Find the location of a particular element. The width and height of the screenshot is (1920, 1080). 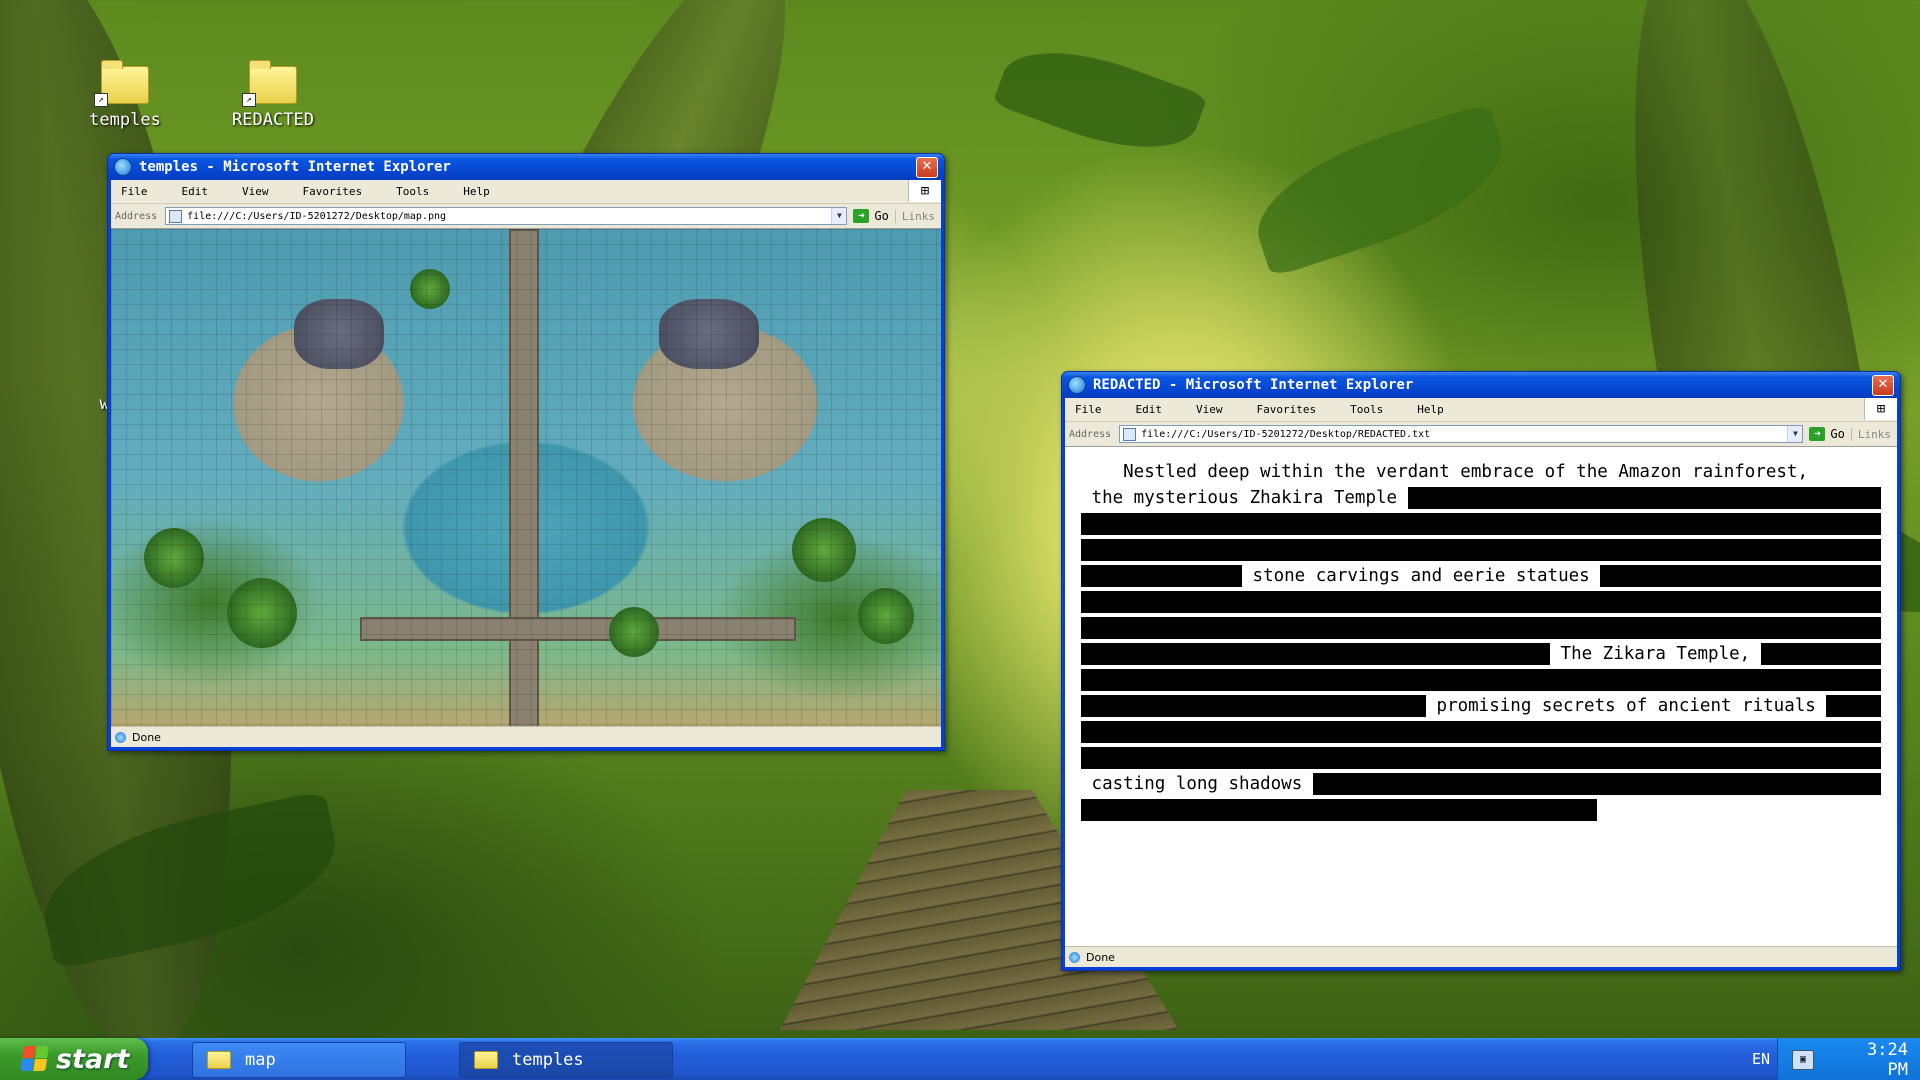

status-text: Done is located at coordinates (1100, 957).